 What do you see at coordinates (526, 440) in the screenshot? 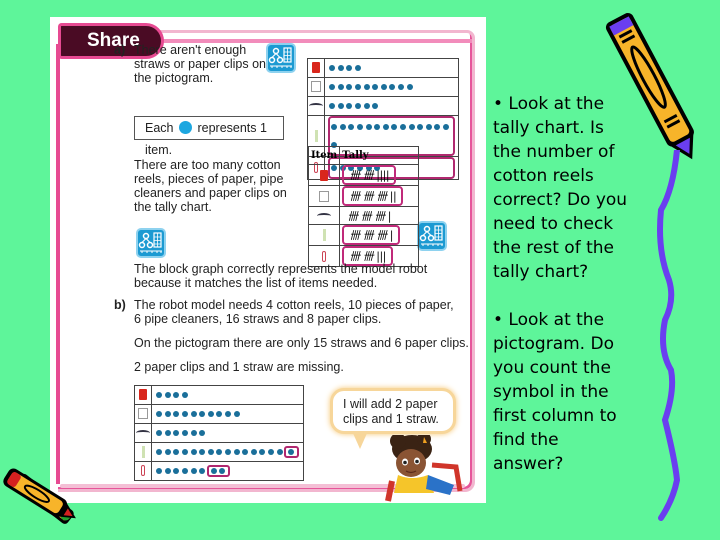
I see `side-note-line: find the` at bounding box center [526, 440].